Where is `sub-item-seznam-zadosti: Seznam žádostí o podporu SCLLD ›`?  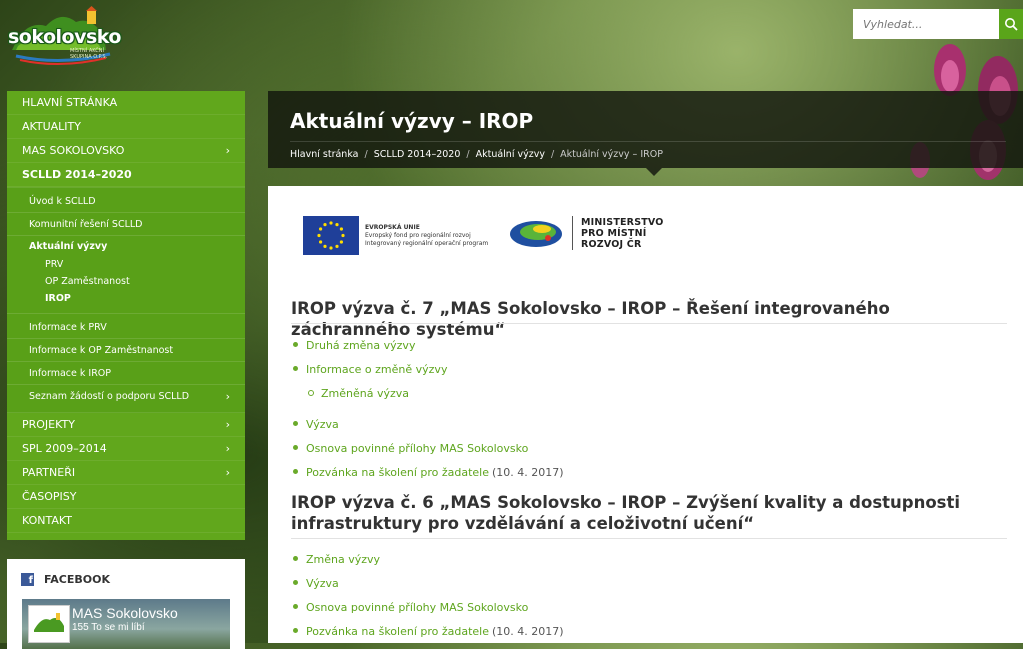
sub-item-seznam-zadosti: Seznam žádostí o podporu SCLLD › is located at coordinates (126, 396).